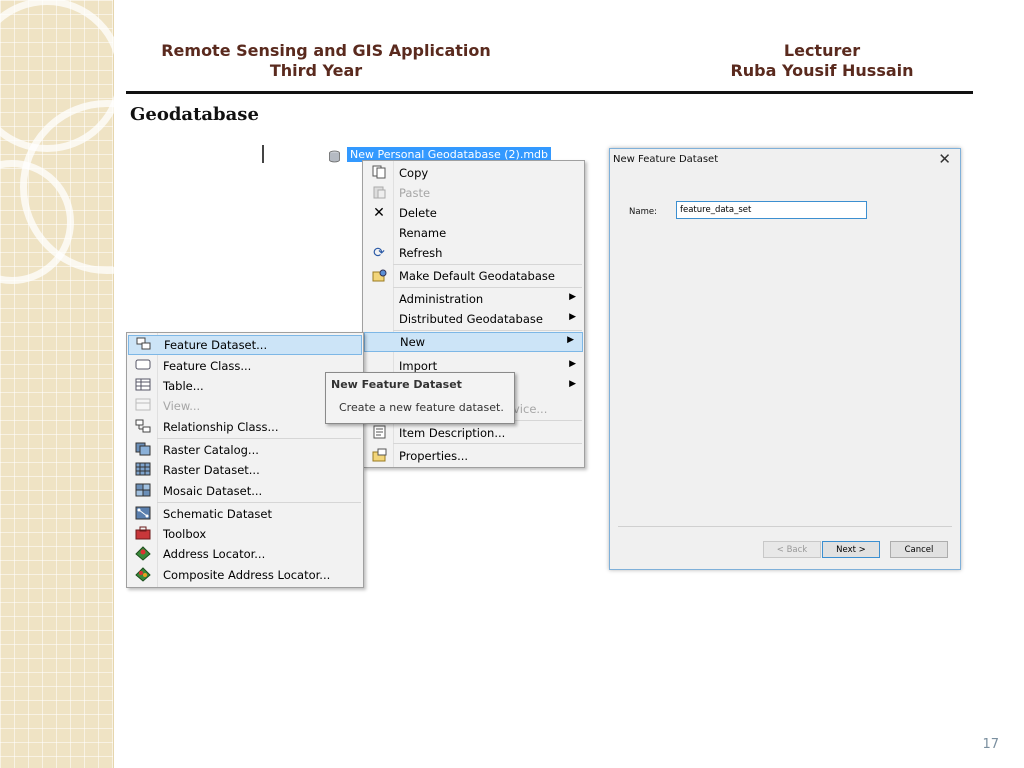 The image size is (1024, 768). I want to click on lecturer-label: Lecturer, so click(822, 50).